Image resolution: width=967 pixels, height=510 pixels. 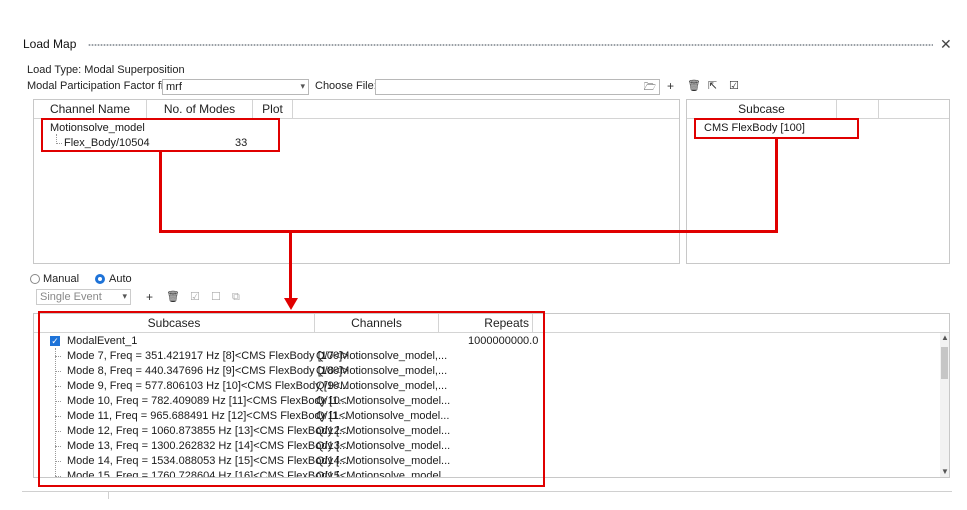 I want to click on event-type-select: Single Event ▾, so click(x=83, y=297).